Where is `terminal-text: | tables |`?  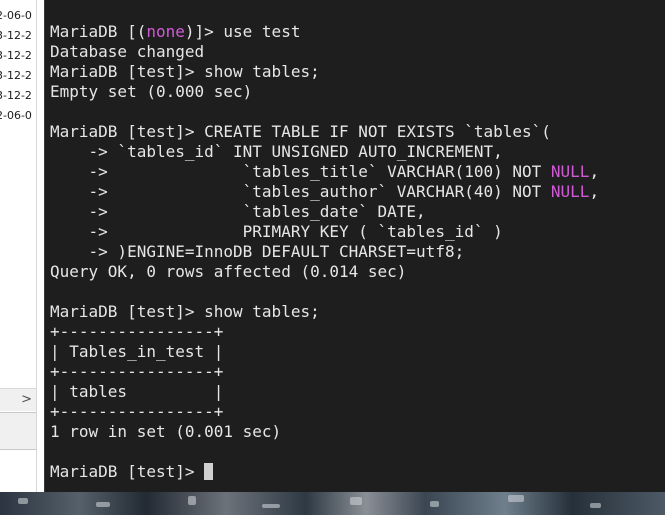 terminal-text: | tables | is located at coordinates (137, 391).